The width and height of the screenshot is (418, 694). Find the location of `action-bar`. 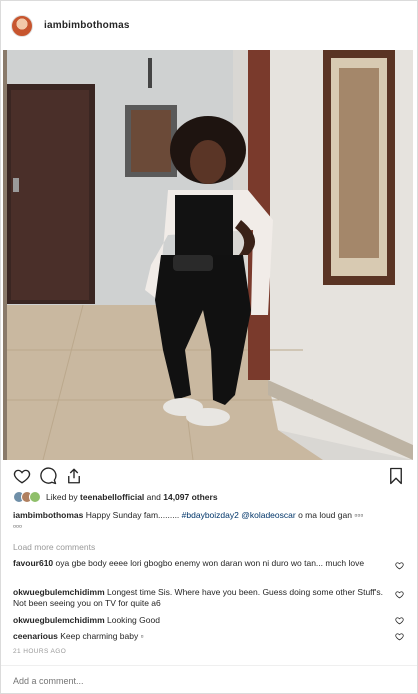

action-bar is located at coordinates (209, 476).